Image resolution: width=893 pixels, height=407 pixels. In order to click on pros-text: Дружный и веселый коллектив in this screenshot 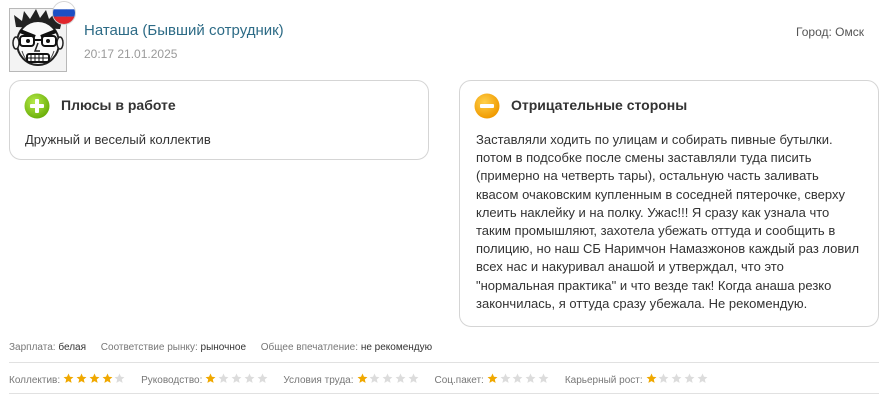, I will do `click(118, 139)`.